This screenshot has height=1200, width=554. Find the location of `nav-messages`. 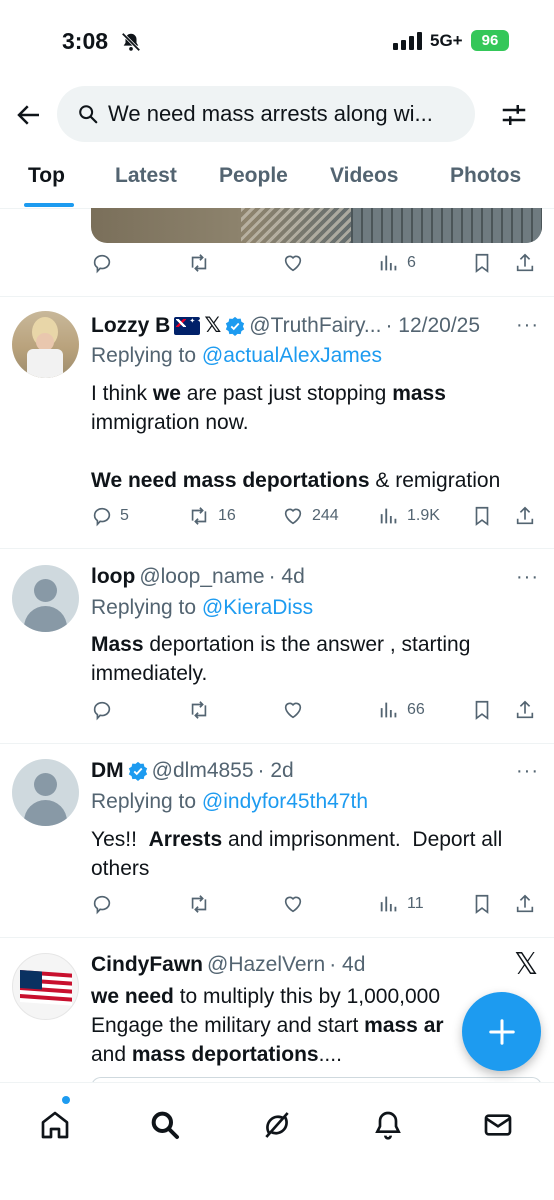

nav-messages is located at coordinates (498, 1125).